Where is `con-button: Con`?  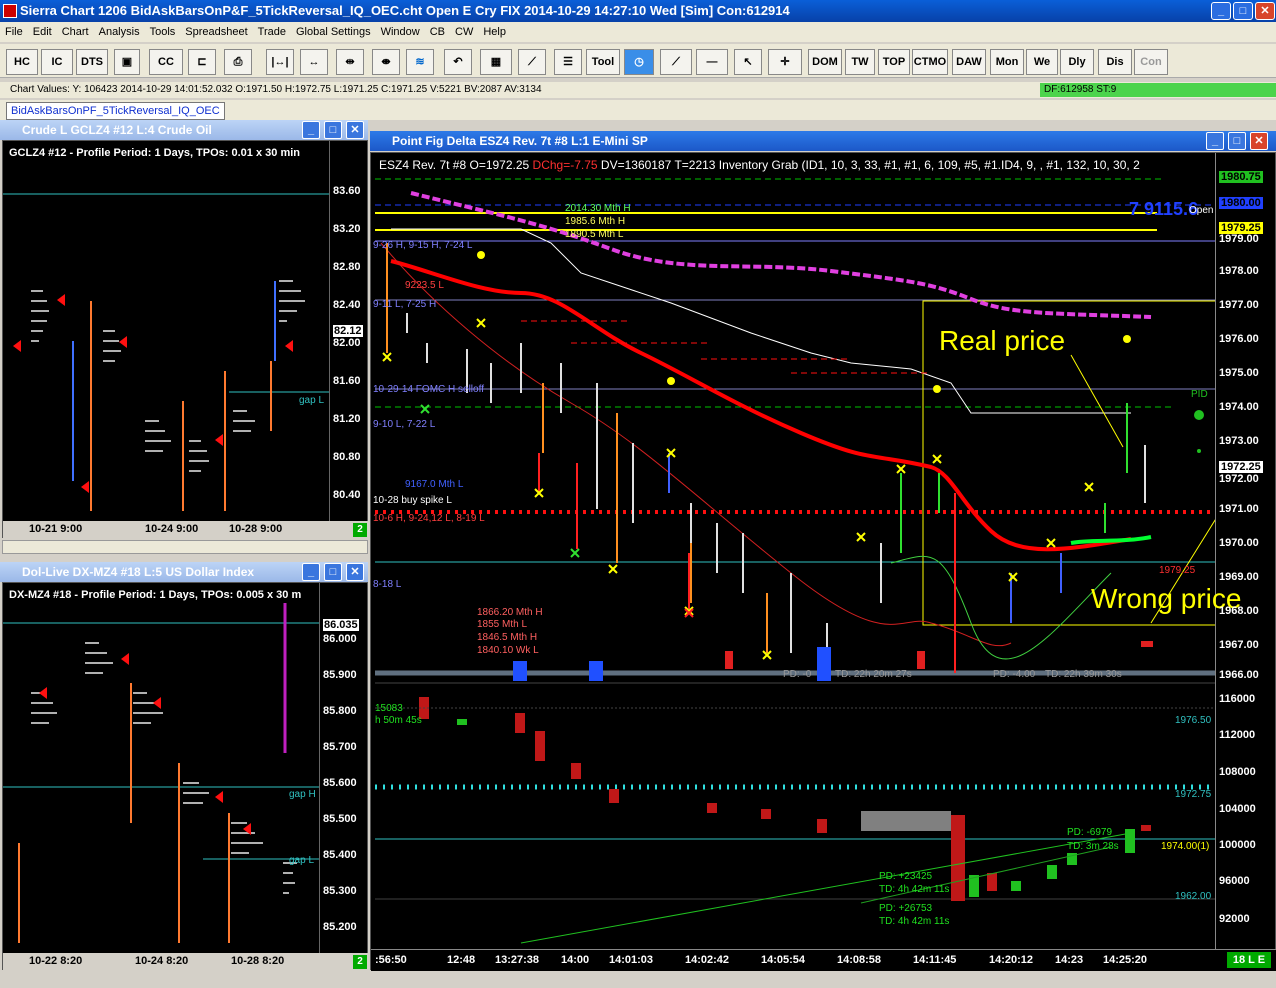 con-button: Con is located at coordinates (1151, 62).